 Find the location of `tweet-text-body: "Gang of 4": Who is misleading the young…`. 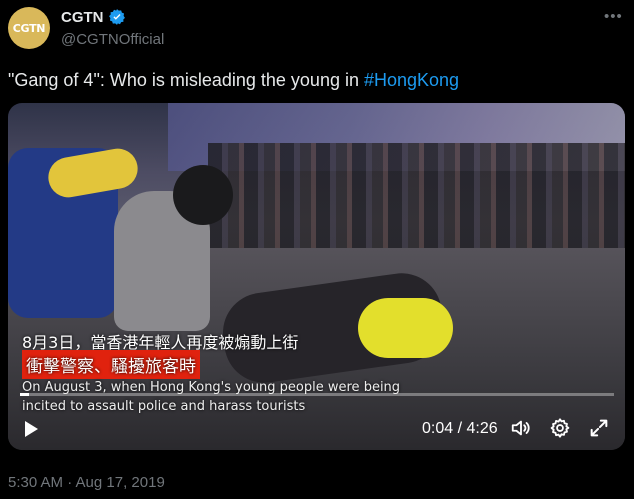

tweet-text-body: "Gang of 4": Who is misleading the young… is located at coordinates (186, 80).